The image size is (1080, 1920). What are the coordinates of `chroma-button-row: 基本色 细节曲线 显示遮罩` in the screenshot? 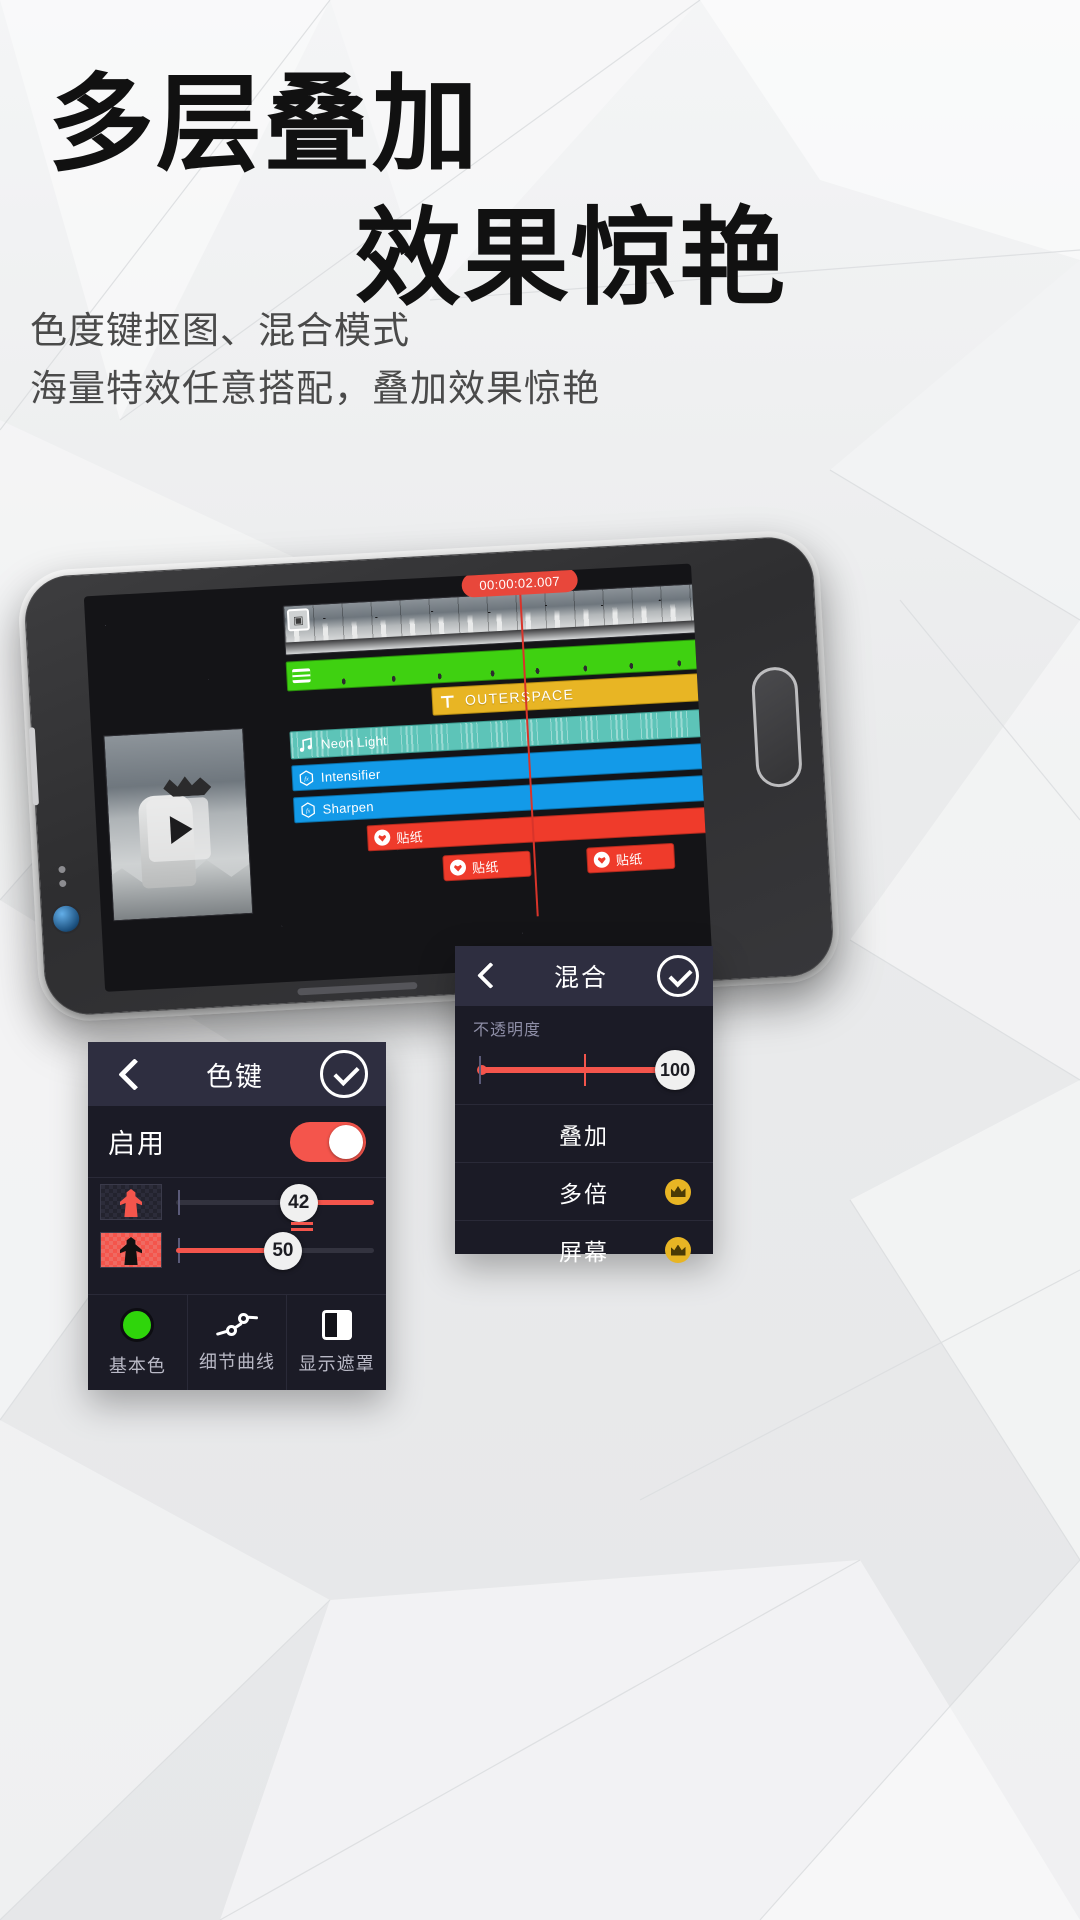 It's located at (237, 1342).